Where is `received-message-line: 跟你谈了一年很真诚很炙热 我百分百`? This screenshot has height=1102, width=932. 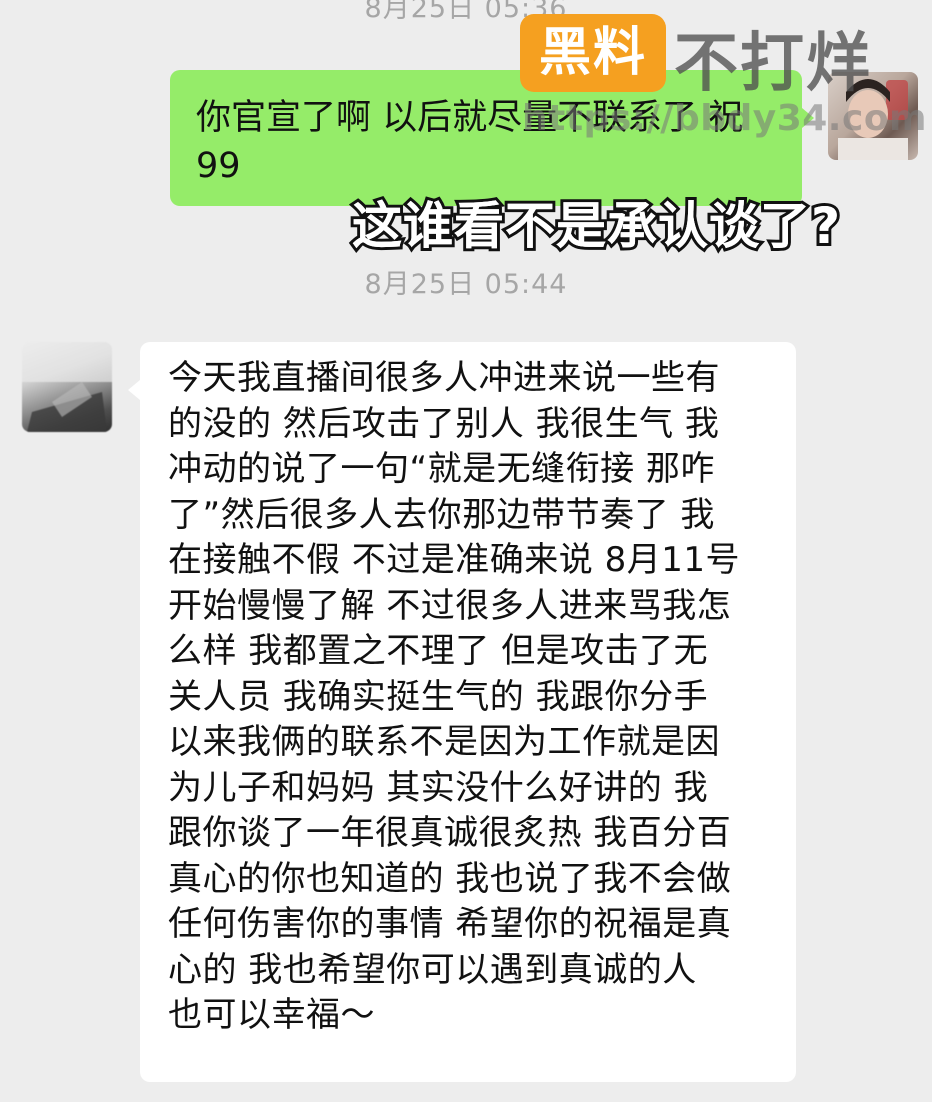 received-message-line: 跟你谈了一年很真诚很炙热 我百分百 is located at coordinates (450, 833).